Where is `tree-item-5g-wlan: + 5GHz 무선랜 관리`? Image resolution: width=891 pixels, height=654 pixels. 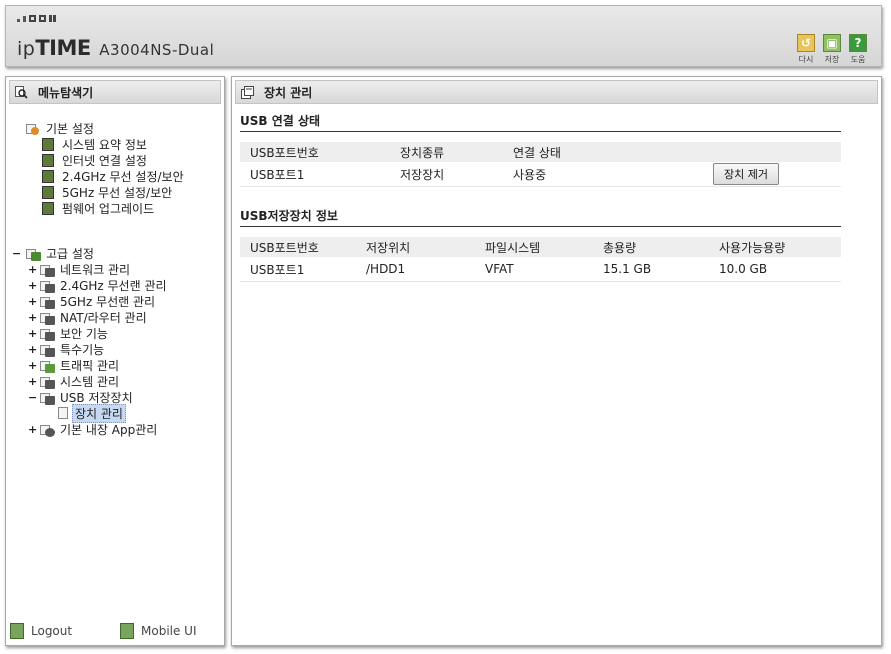 tree-item-5g-wlan: + 5GHz 무선랜 관리 is located at coordinates (91, 301).